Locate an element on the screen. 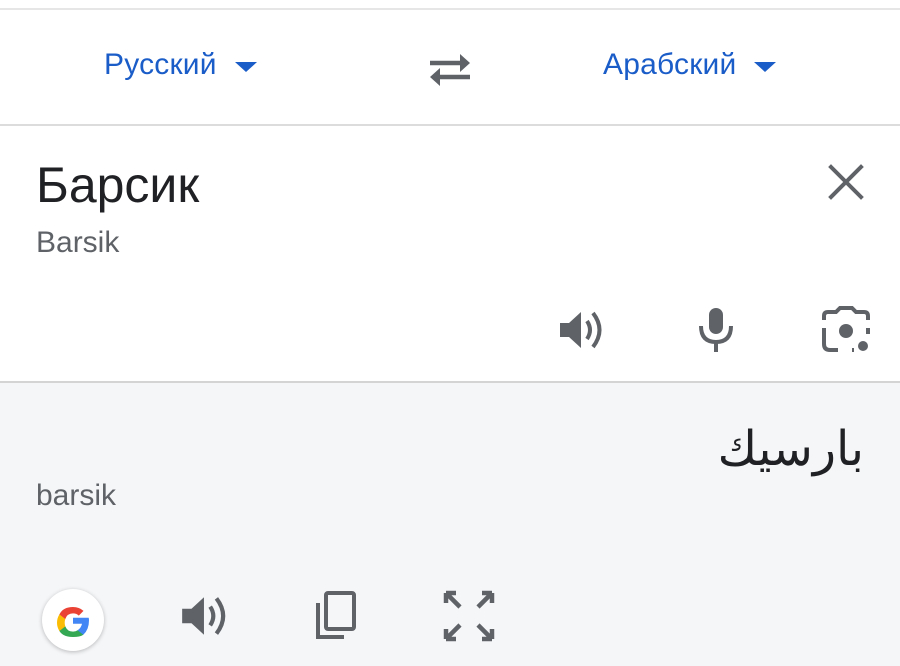  close-icon is located at coordinates (846, 182).